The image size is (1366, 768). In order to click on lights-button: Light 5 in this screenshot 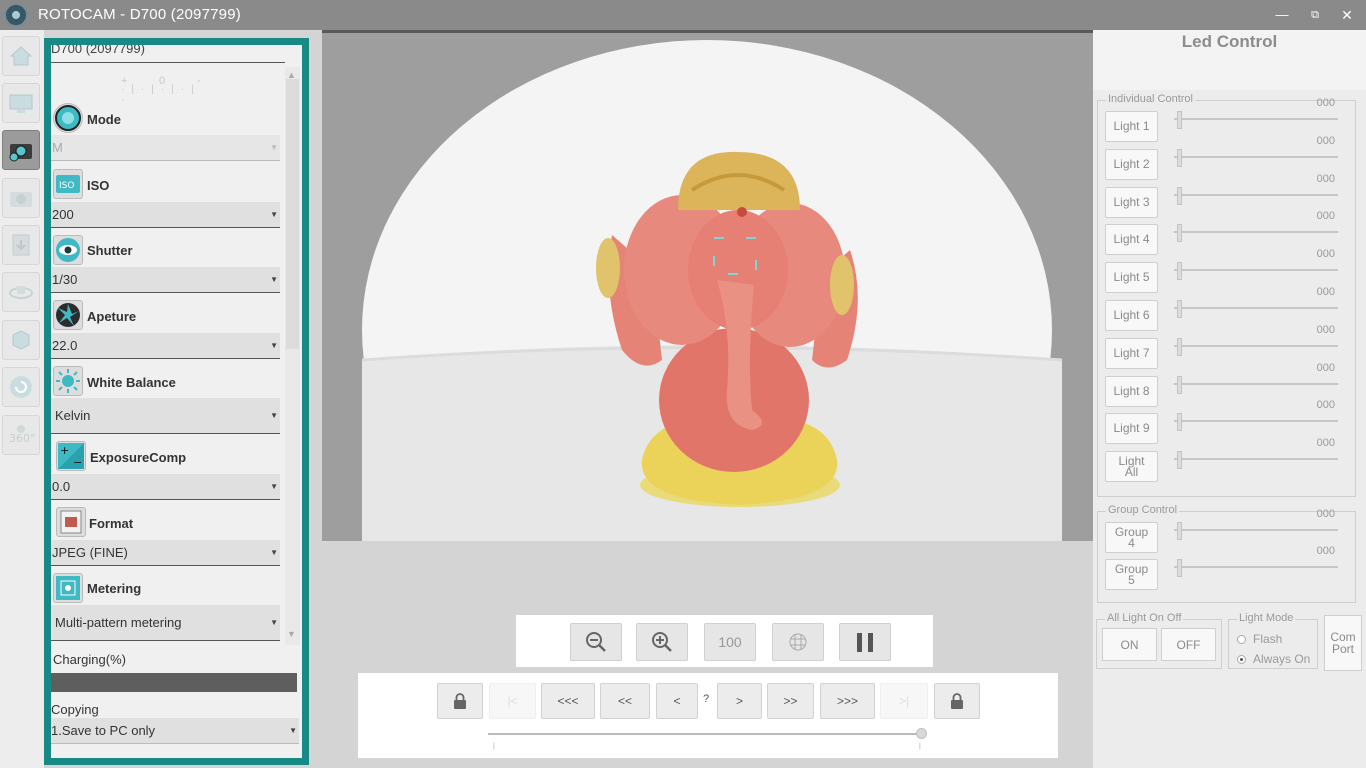, I will do `click(1131, 278)`.